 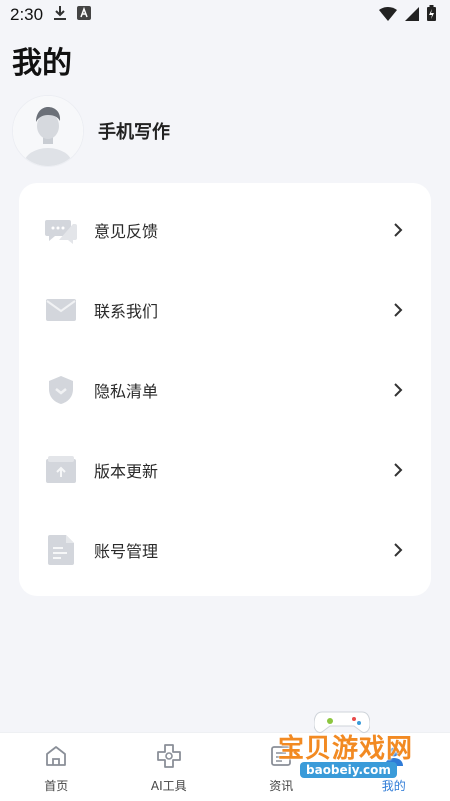 What do you see at coordinates (84, 15) in the screenshot?
I see `app-notification-icon` at bounding box center [84, 15].